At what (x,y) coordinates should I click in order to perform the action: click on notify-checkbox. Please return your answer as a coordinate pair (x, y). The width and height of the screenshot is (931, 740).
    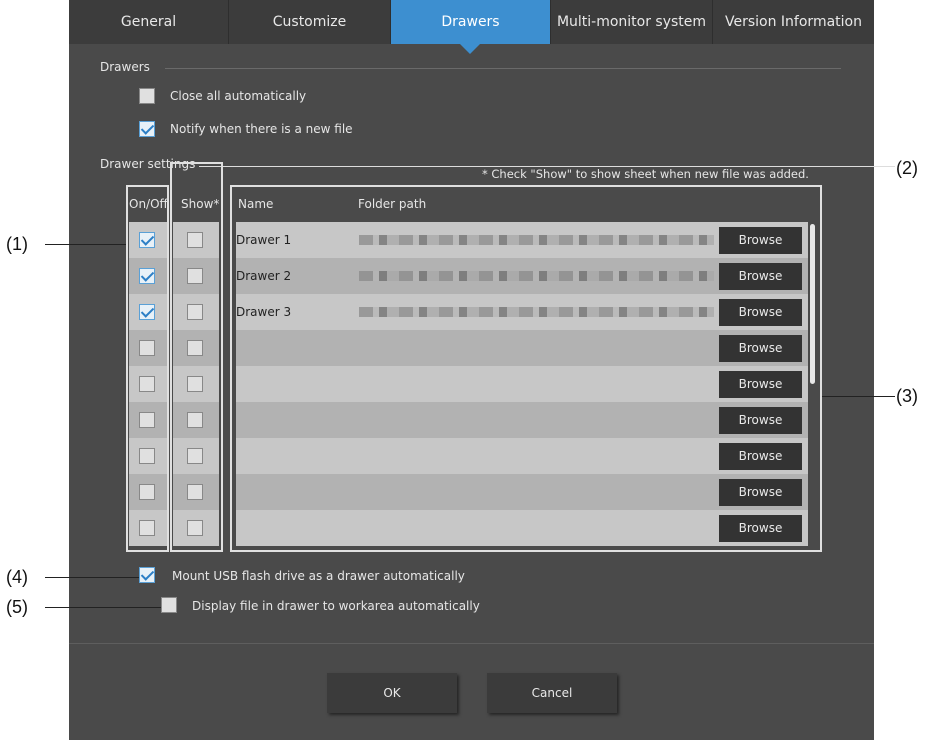
    Looking at the image, I should click on (147, 129).